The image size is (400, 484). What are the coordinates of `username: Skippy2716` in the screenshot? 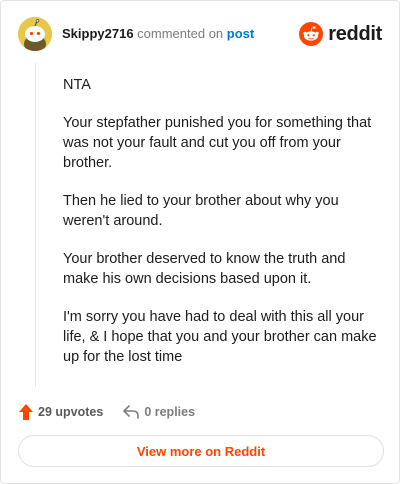 It's located at (98, 33).